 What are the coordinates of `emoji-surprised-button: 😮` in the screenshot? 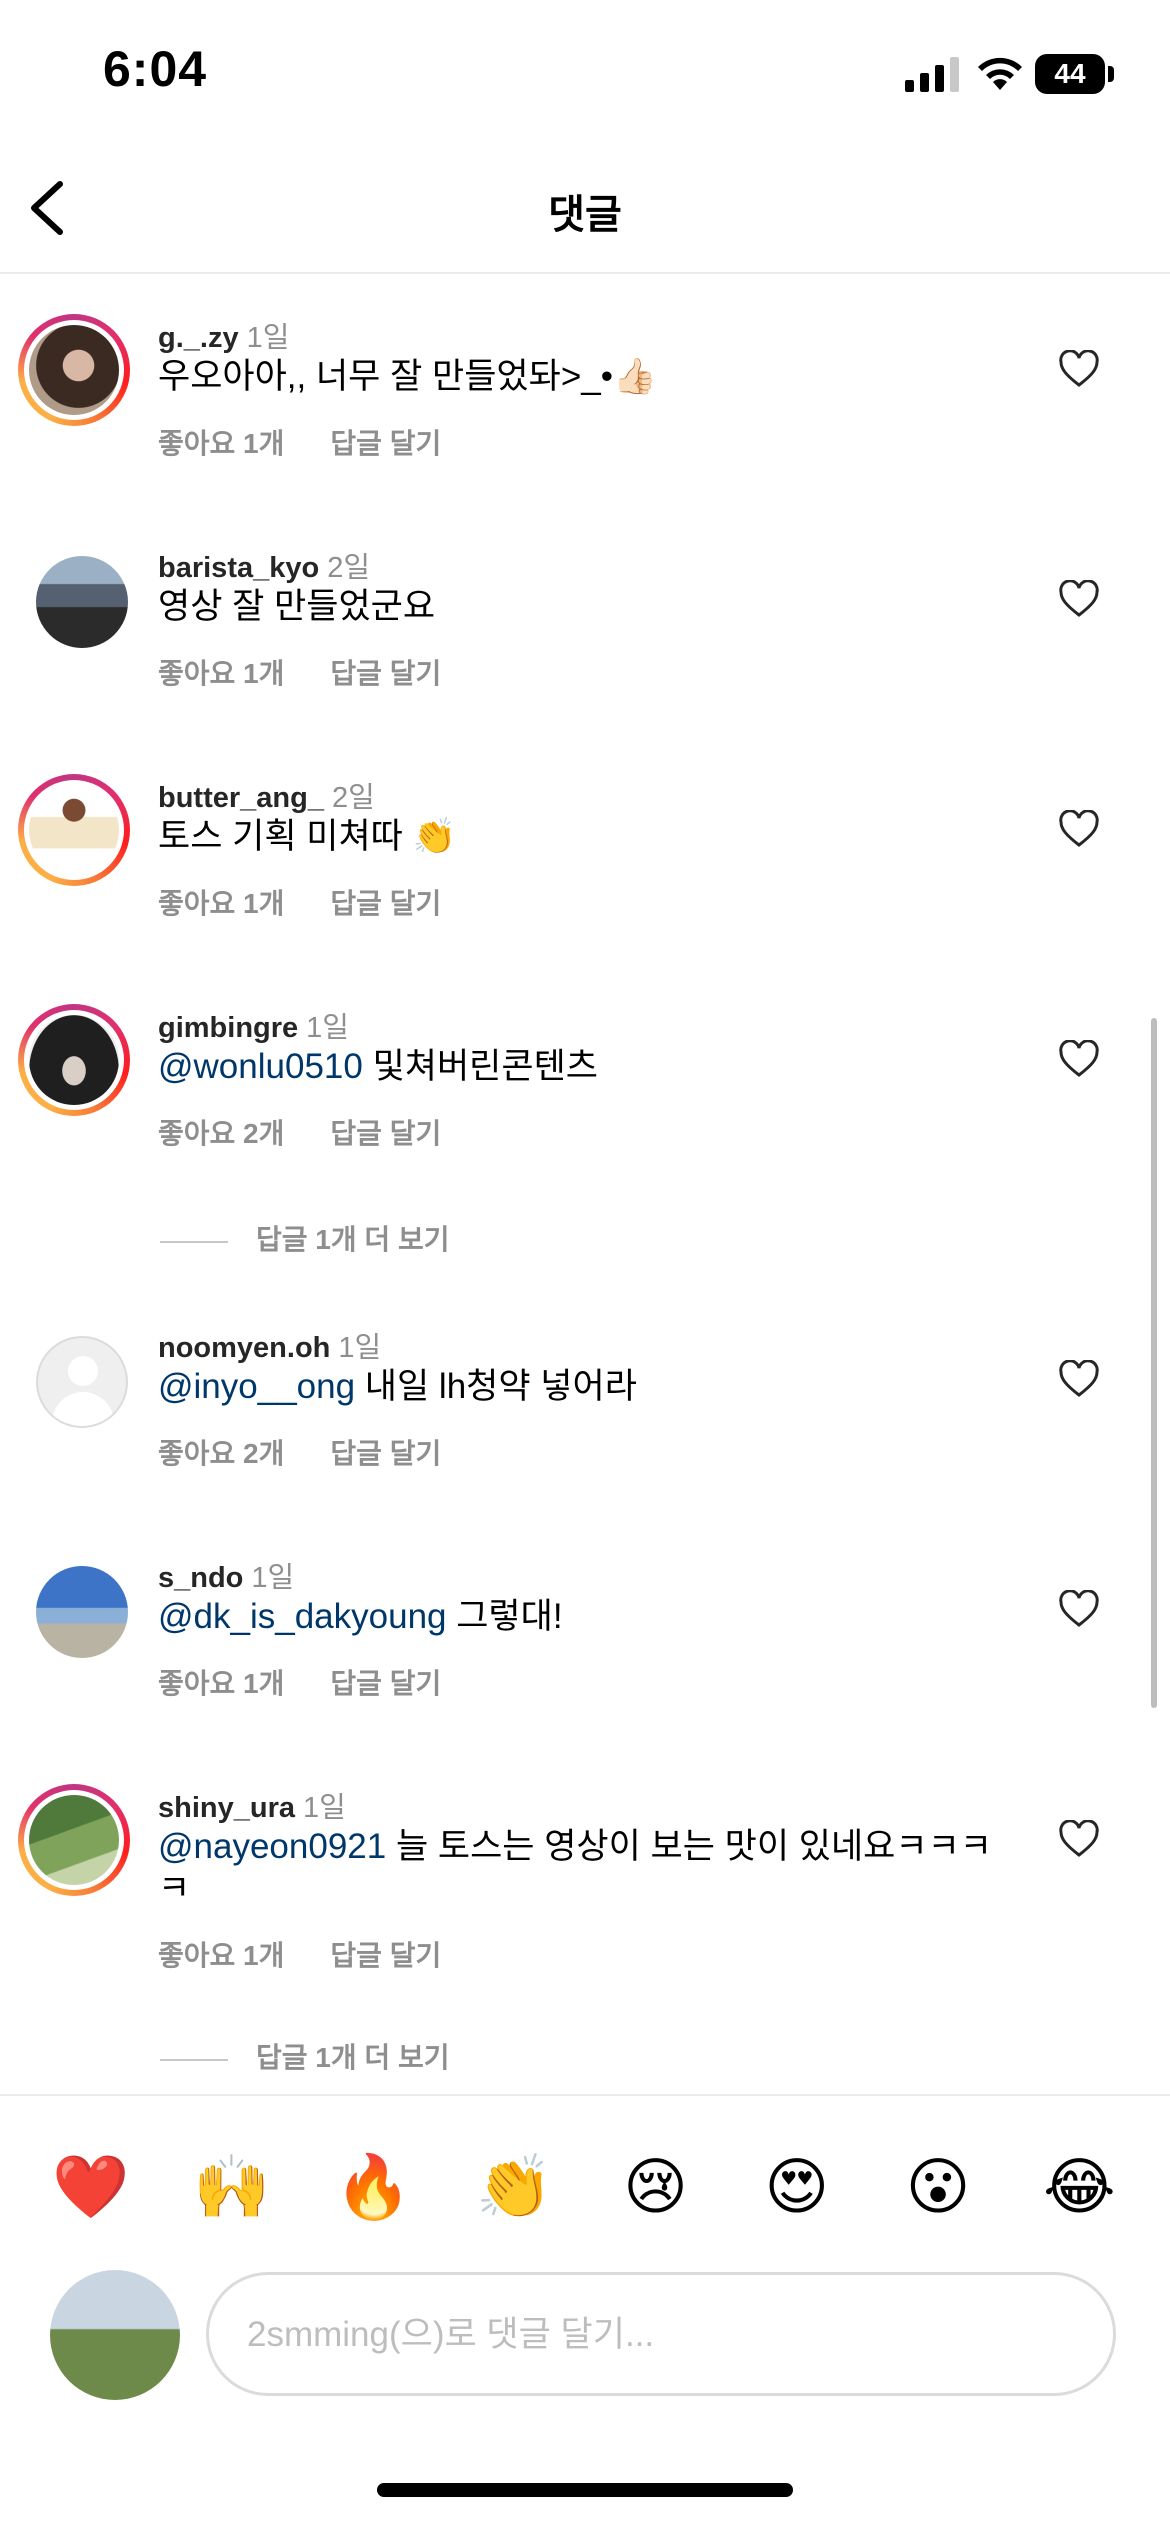 It's located at (938, 2188).